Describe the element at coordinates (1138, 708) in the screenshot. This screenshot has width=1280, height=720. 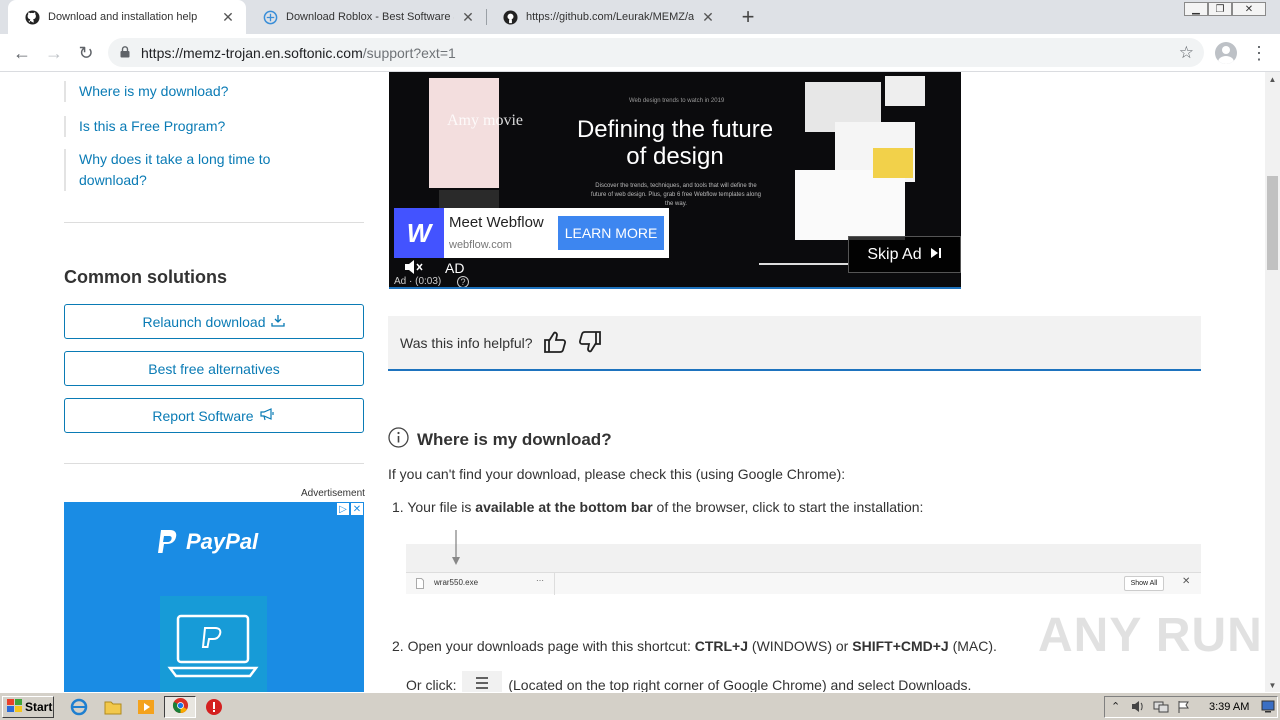
I see `volume-icon` at that location.